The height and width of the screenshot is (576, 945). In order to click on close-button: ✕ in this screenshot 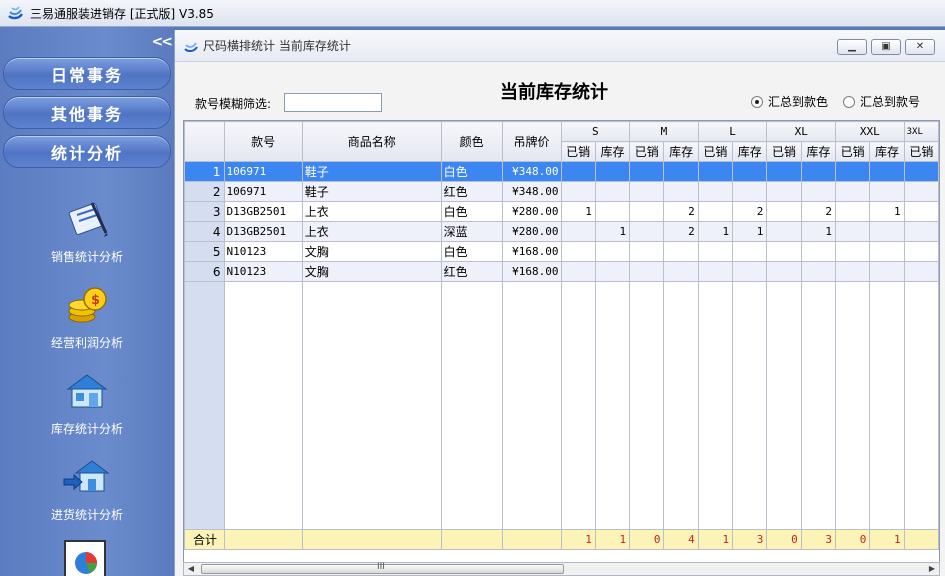, I will do `click(920, 47)`.